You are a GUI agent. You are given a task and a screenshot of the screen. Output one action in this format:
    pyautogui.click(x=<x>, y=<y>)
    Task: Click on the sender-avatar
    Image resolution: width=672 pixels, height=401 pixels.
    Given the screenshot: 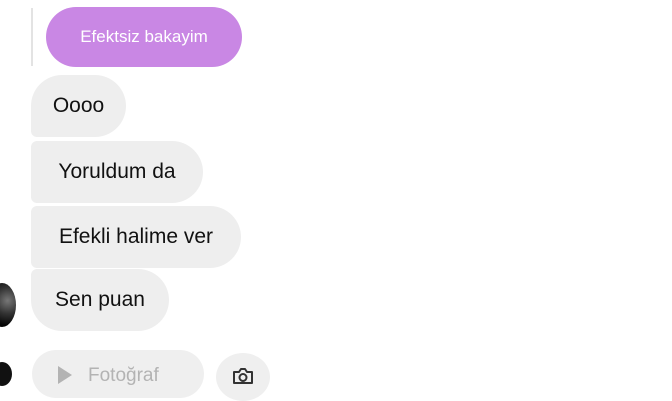 What is the action you would take?
    pyautogui.click(x=8, y=305)
    